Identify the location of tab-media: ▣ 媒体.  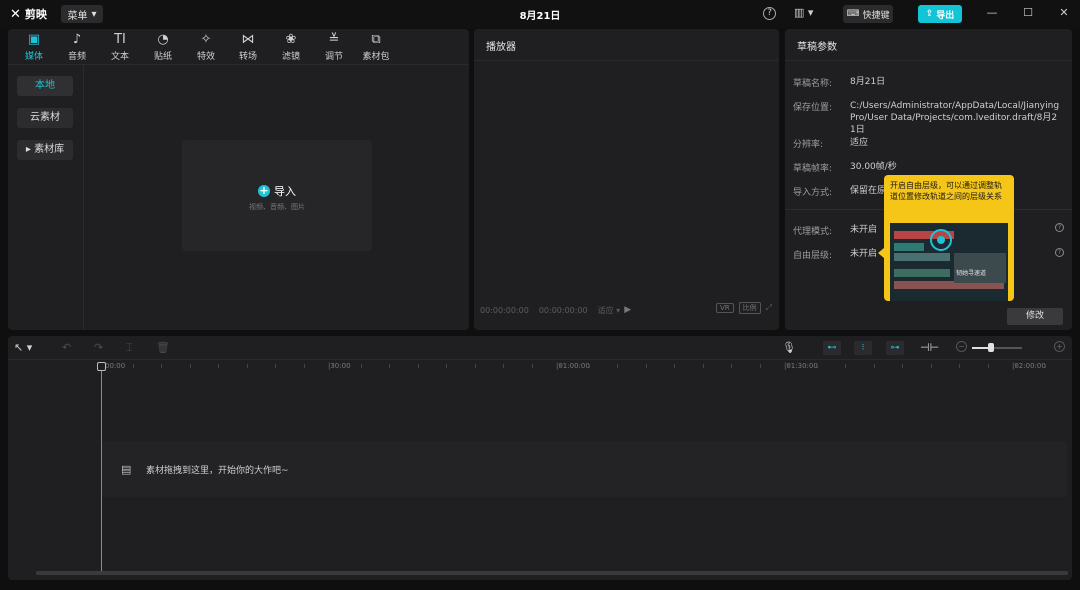
(34, 48).